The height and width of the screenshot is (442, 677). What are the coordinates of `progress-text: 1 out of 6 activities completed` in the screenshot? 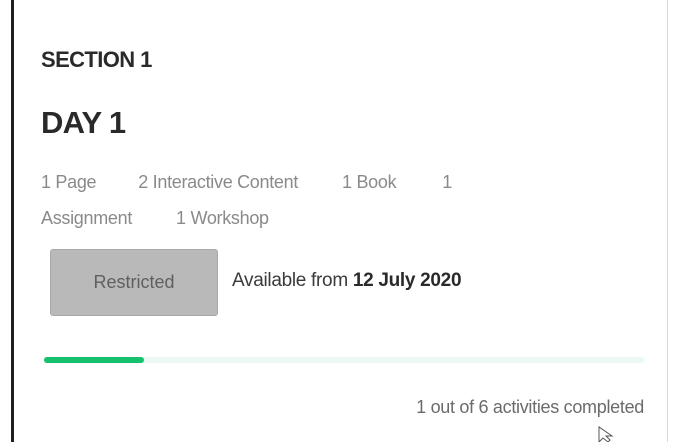 It's located at (530, 407).